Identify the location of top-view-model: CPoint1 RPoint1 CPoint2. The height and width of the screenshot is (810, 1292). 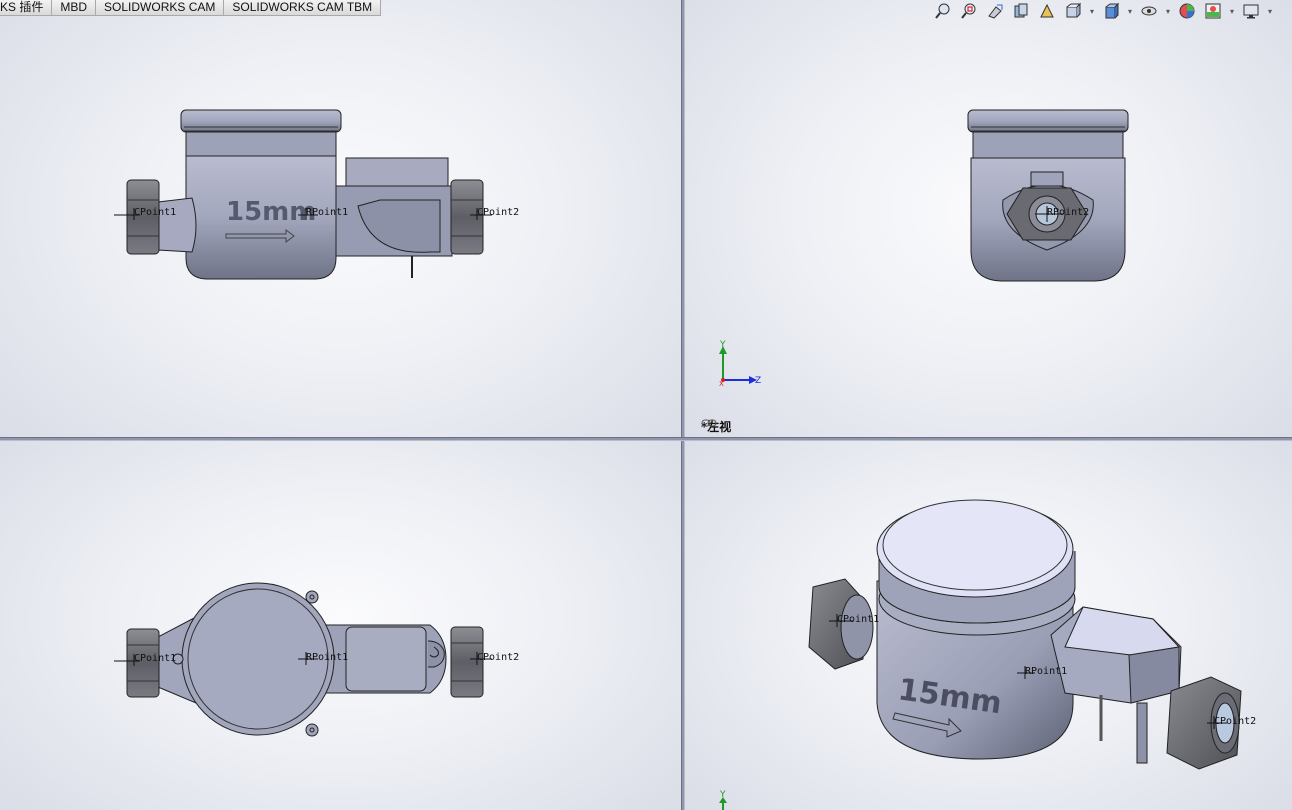
(316, 659).